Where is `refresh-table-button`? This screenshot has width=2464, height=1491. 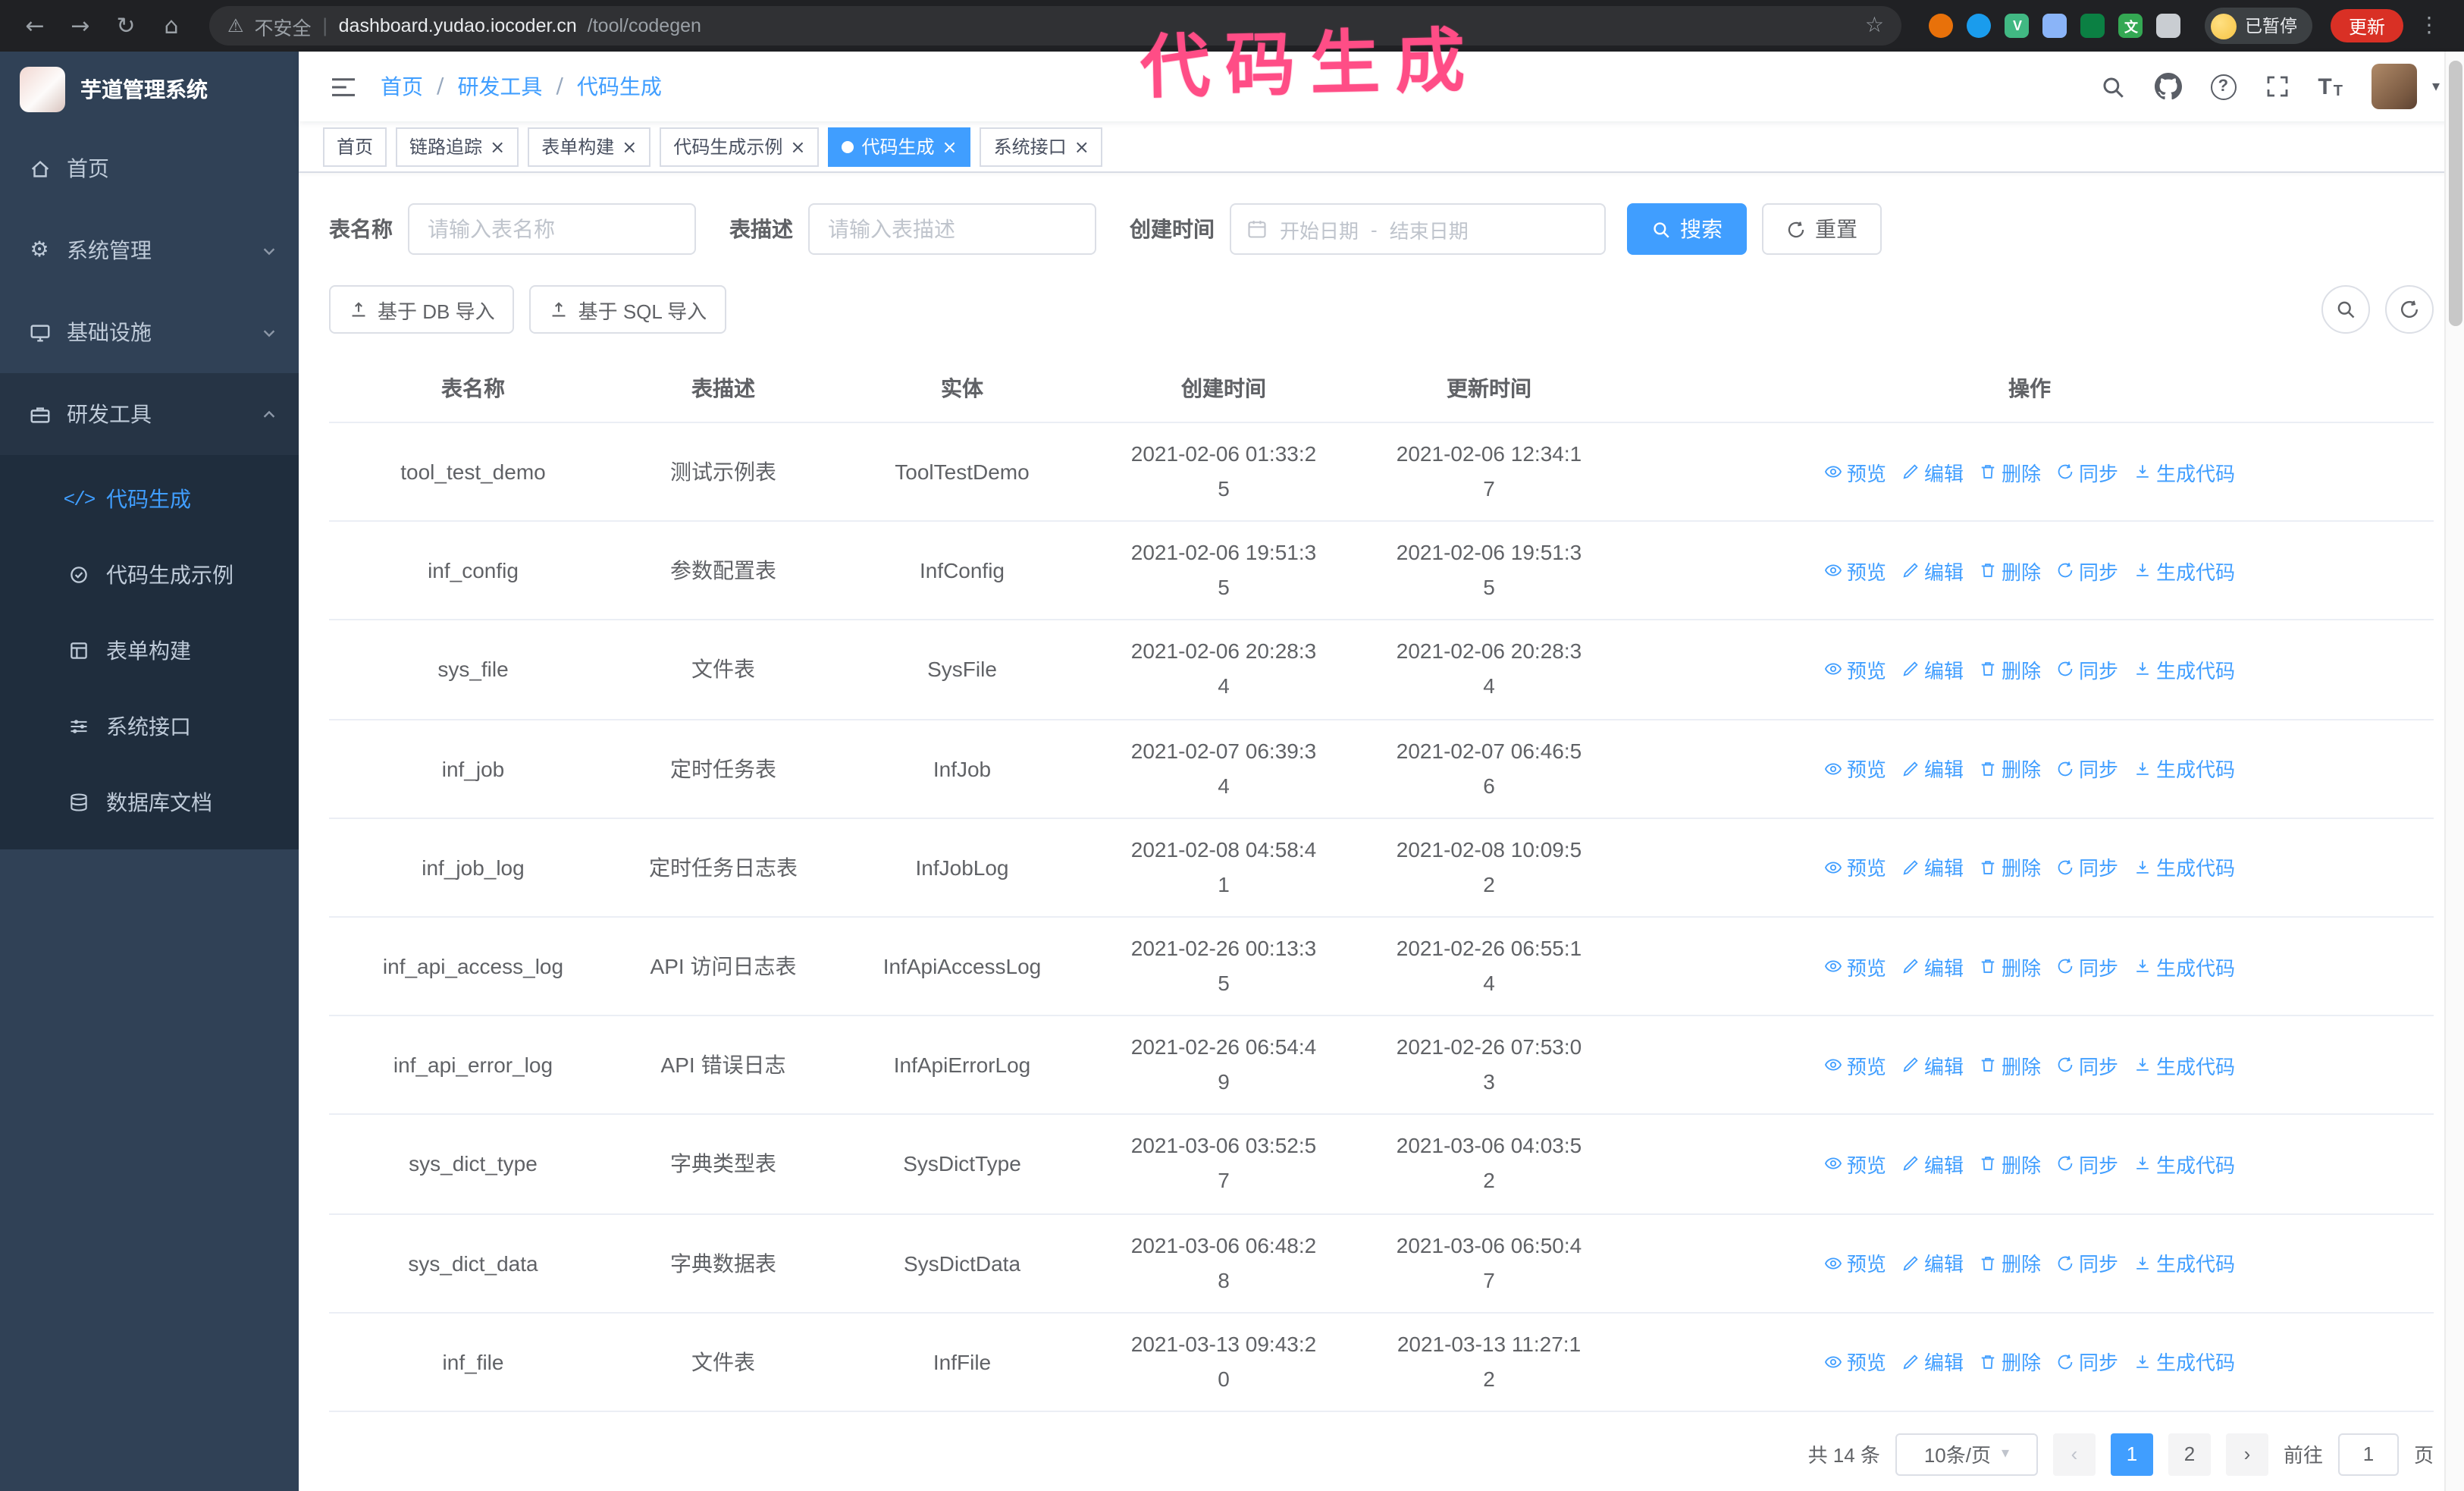 refresh-table-button is located at coordinates (2410, 309).